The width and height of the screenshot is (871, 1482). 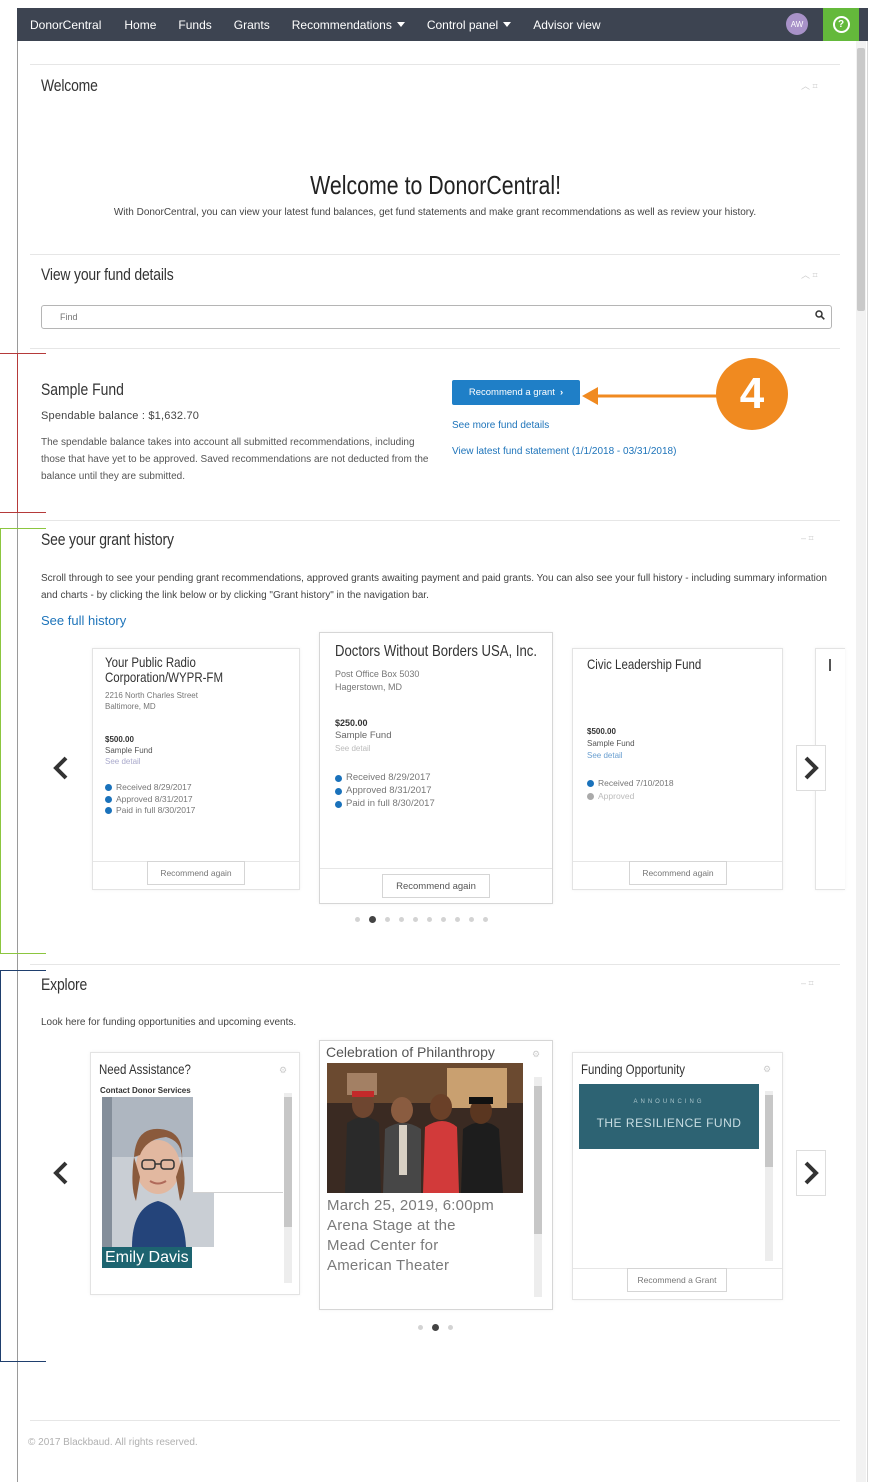 What do you see at coordinates (500, 425) in the screenshot?
I see `see-more-fund-details-link: See more fund details` at bounding box center [500, 425].